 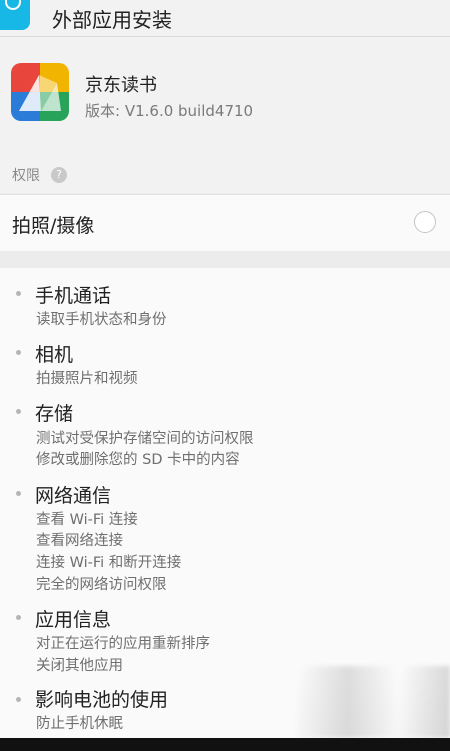 What do you see at coordinates (225, 92) in the screenshot?
I see `app-info-section: 京东读书 版本: V1.6.0 build4710` at bounding box center [225, 92].